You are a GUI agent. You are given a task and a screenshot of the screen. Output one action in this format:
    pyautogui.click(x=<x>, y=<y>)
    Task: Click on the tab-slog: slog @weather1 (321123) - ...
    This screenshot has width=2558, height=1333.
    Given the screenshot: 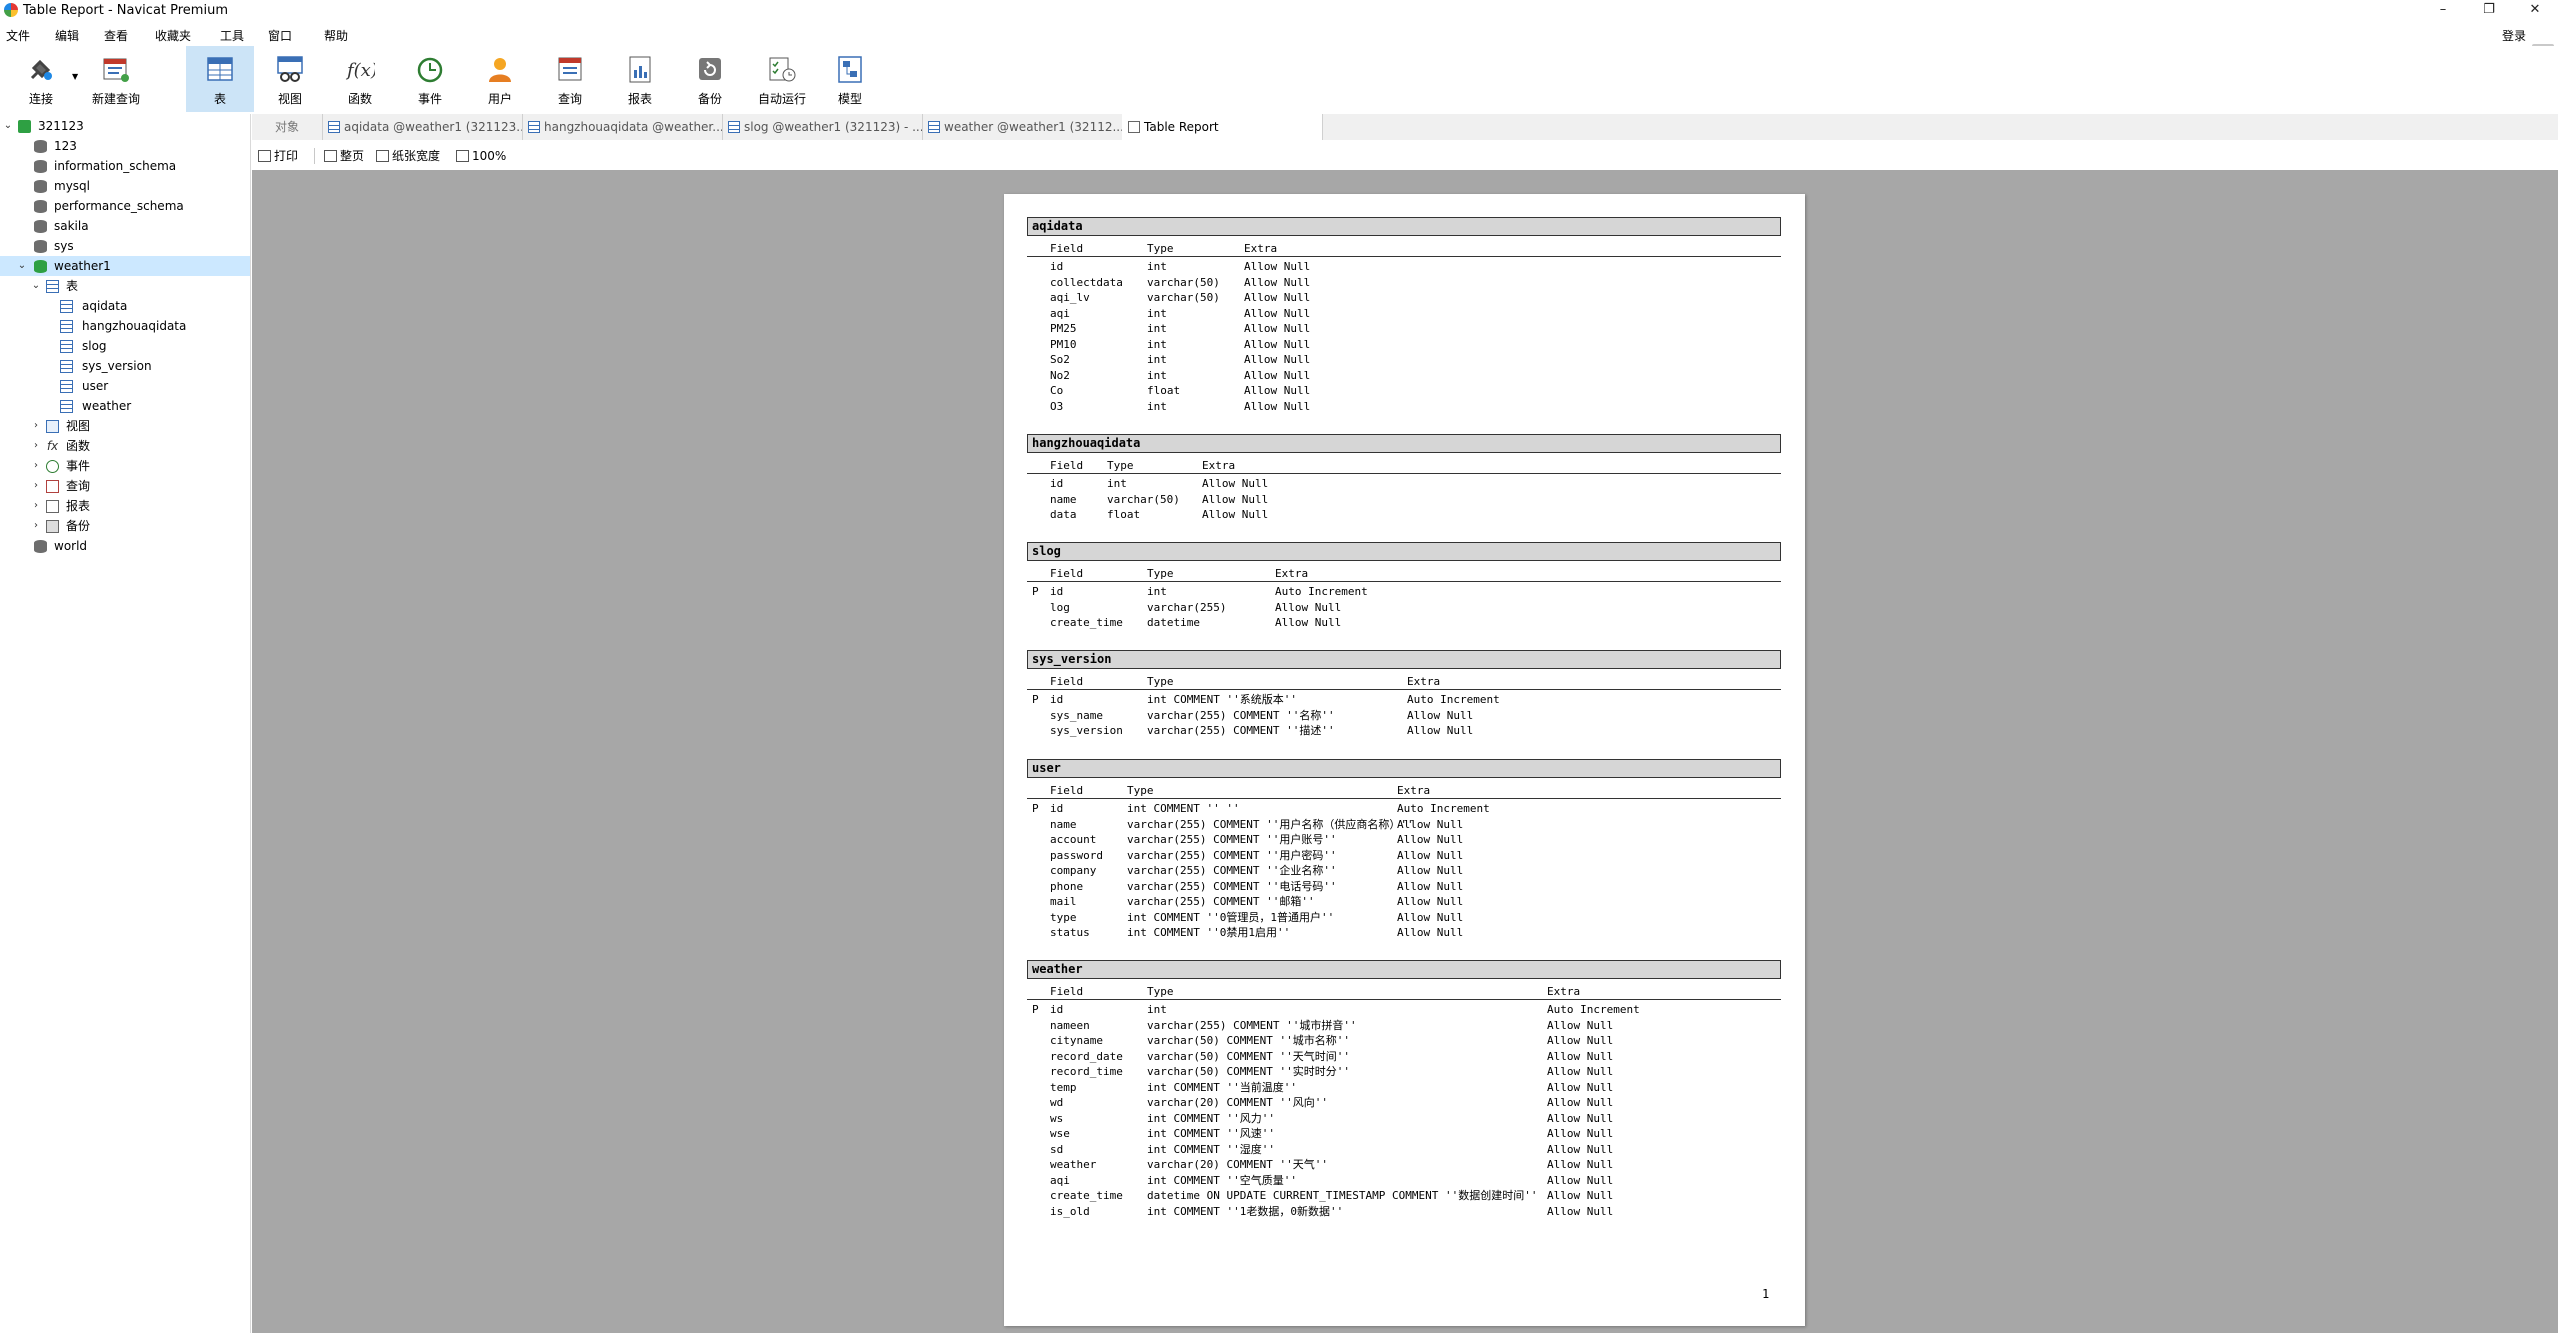 What is the action you would take?
    pyautogui.click(x=822, y=127)
    